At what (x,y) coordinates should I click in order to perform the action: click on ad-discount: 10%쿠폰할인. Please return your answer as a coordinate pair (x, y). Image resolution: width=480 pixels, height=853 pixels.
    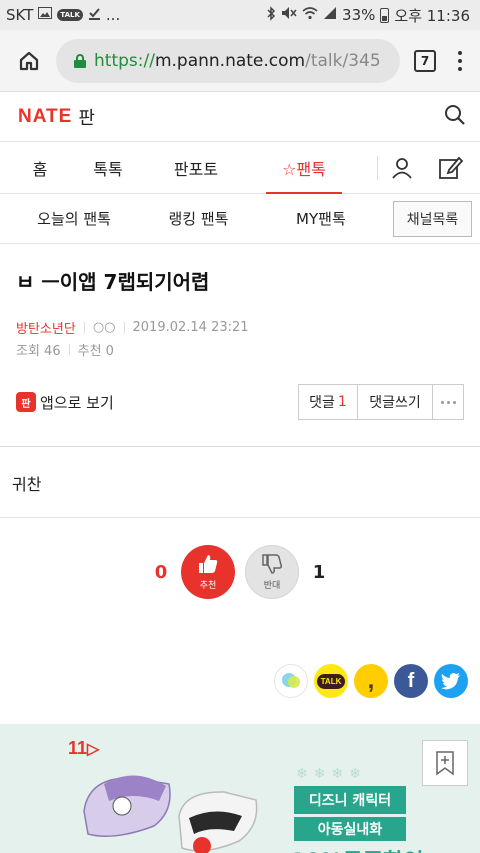
    Looking at the image, I should click on (357, 848).